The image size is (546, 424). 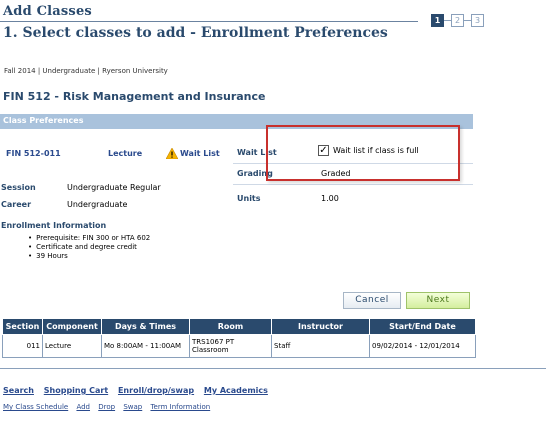 I want to click on nav-enroll-drop-swap-link: Enroll/drop/swap, so click(x=156, y=390).